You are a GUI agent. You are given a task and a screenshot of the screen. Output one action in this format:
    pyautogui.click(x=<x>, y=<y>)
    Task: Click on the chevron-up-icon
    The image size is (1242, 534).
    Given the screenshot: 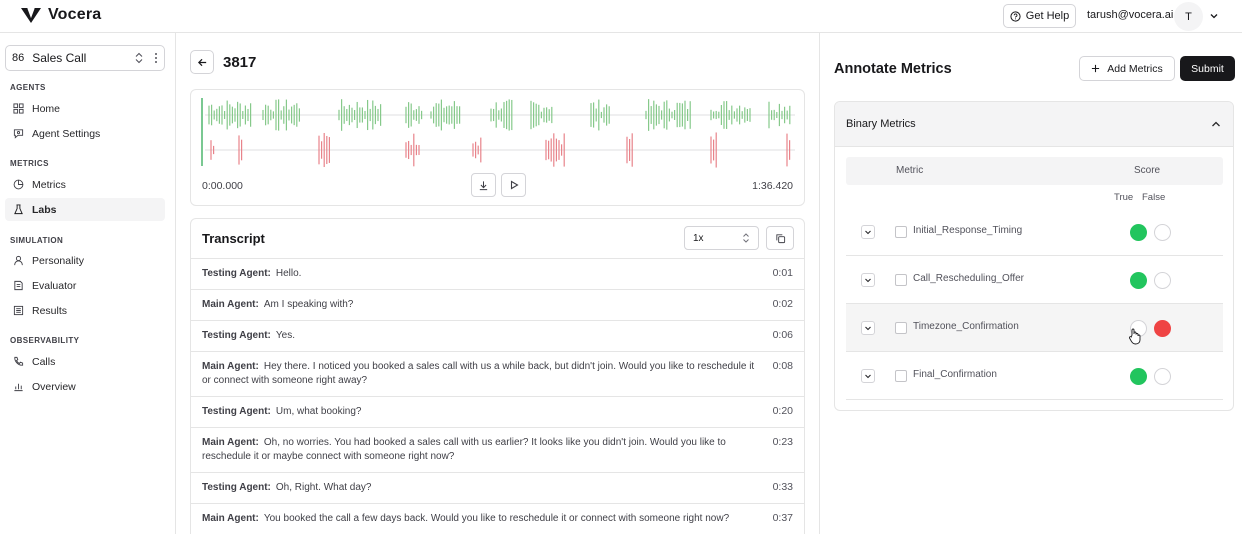 What is the action you would take?
    pyautogui.click(x=1216, y=124)
    